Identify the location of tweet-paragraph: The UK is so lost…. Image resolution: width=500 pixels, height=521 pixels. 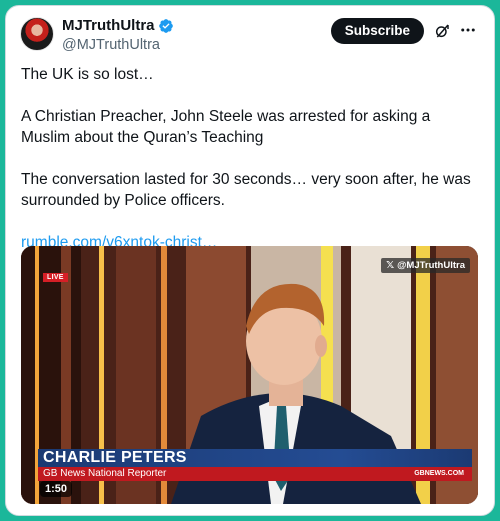
(87, 74).